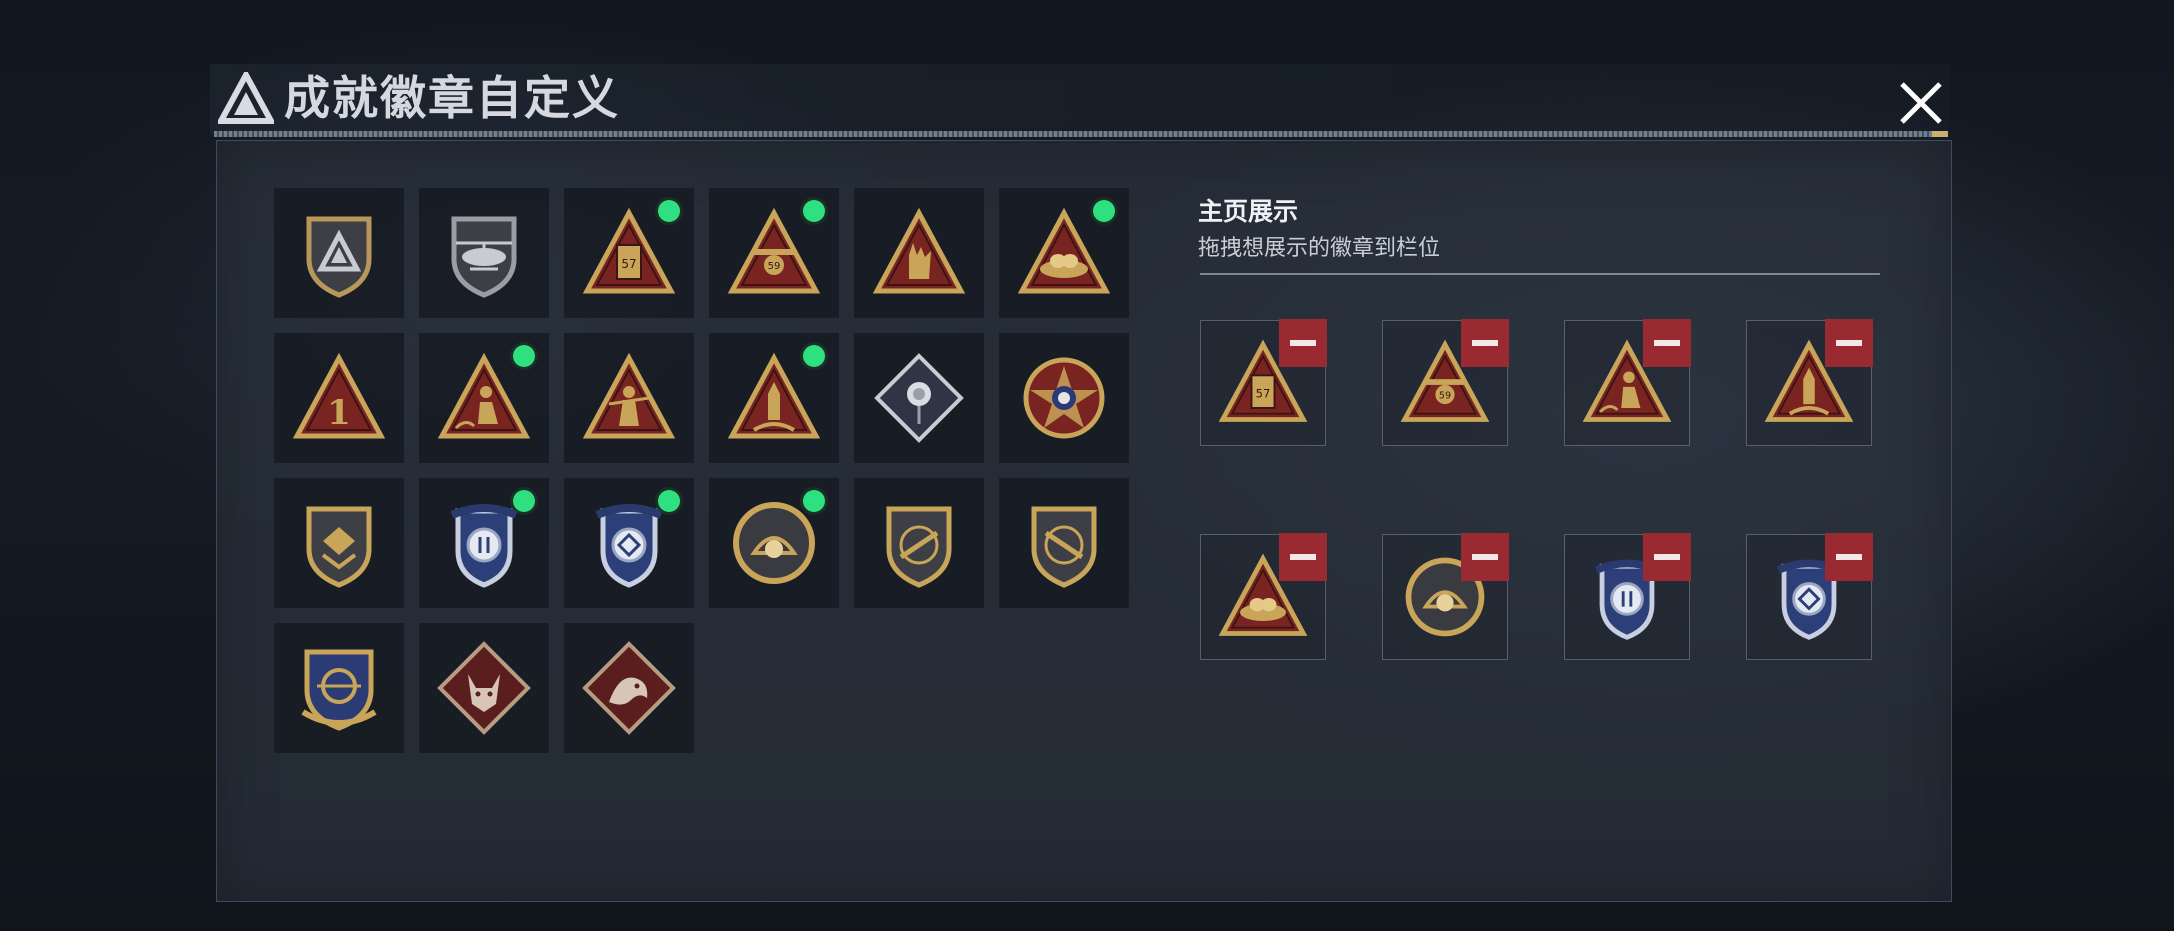  Describe the element at coordinates (339, 547) in the screenshot. I see `chevron-shield-badge-icon` at that location.